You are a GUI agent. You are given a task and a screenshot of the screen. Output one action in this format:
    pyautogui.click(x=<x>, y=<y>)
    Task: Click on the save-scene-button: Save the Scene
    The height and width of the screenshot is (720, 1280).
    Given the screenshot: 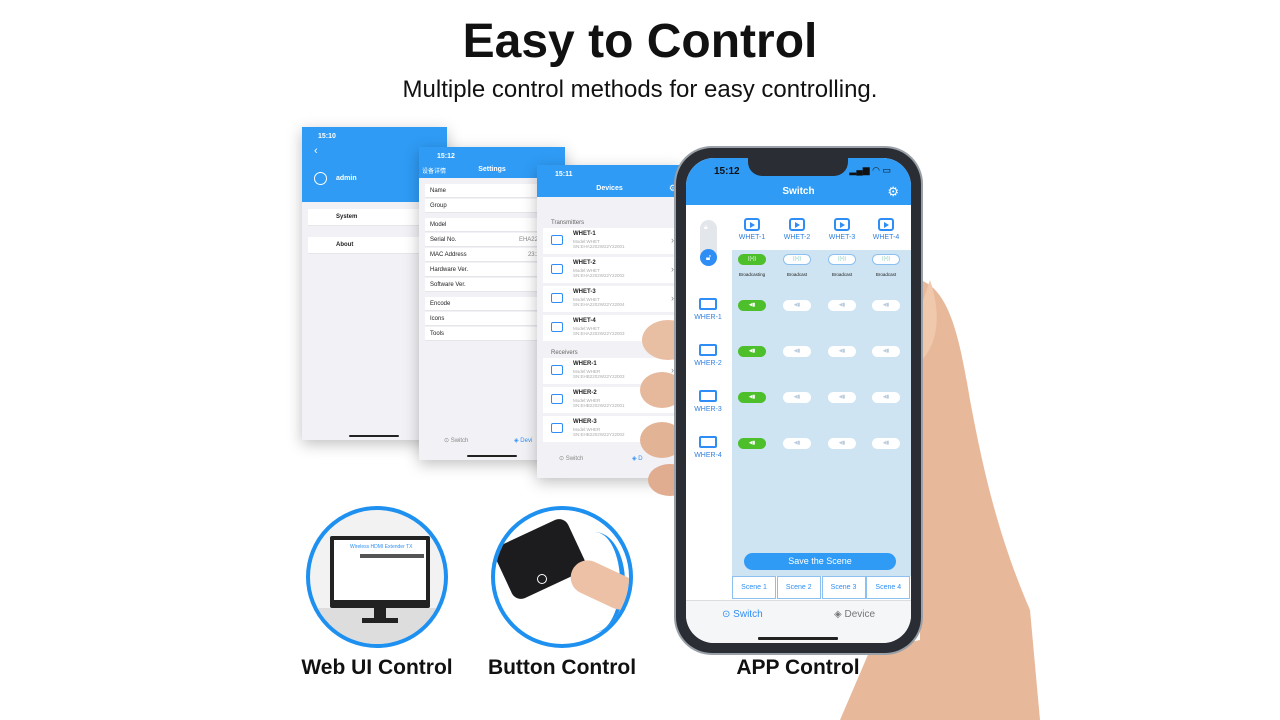 What is the action you would take?
    pyautogui.click(x=820, y=561)
    